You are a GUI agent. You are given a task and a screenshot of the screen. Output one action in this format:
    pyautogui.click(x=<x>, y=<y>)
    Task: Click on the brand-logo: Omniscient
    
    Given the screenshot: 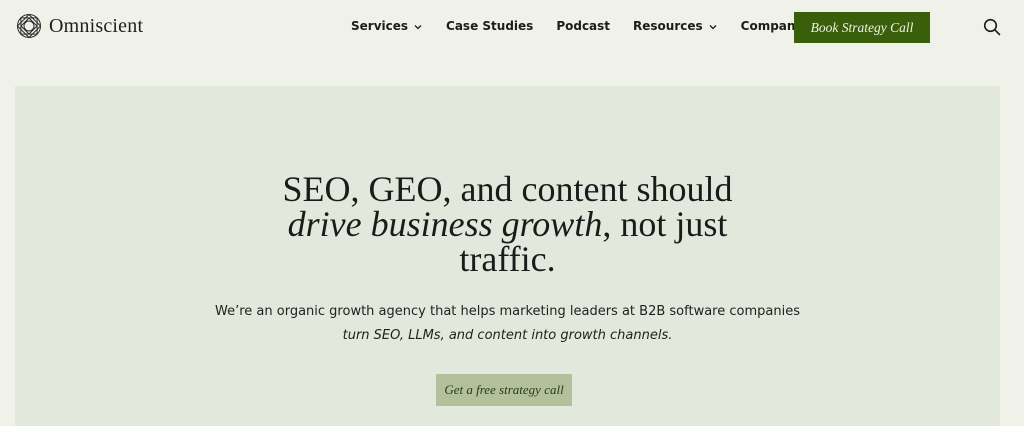 What is the action you would take?
    pyautogui.click(x=79, y=26)
    